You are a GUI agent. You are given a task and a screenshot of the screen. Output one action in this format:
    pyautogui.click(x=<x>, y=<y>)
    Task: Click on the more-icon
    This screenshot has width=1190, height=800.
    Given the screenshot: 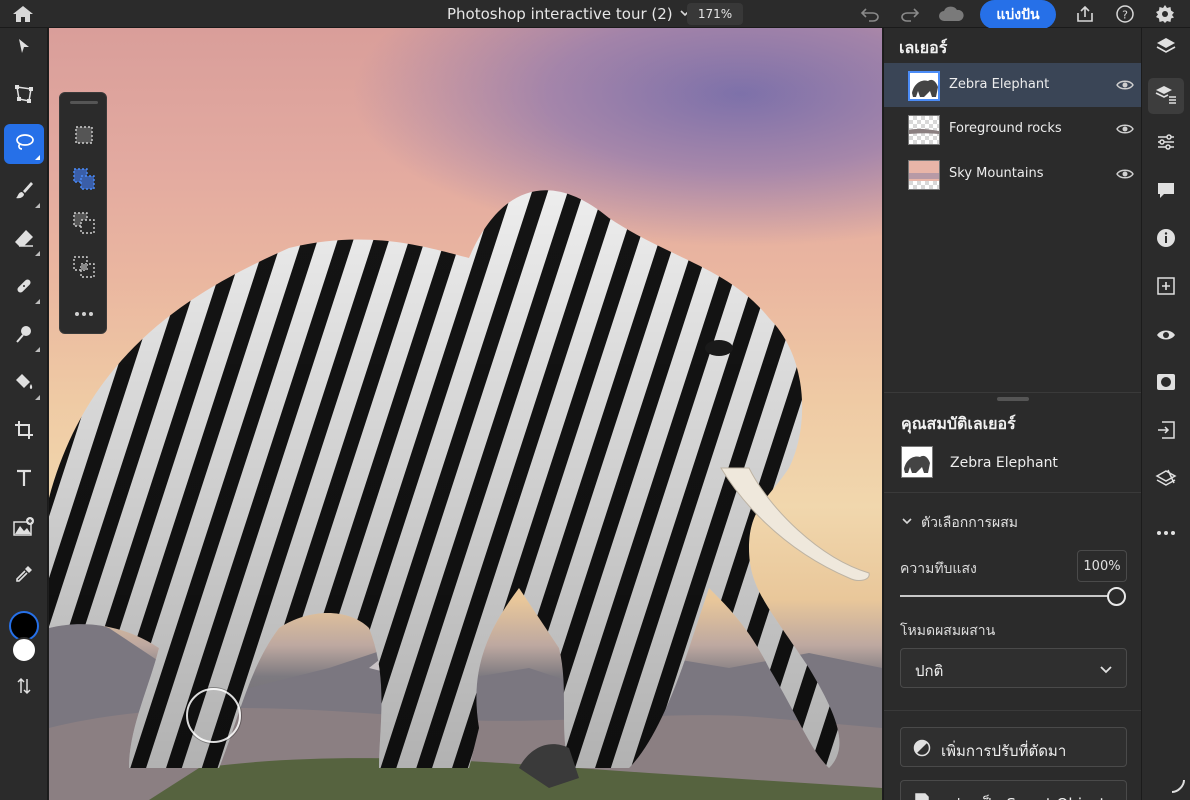 What is the action you would take?
    pyautogui.click(x=84, y=311)
    